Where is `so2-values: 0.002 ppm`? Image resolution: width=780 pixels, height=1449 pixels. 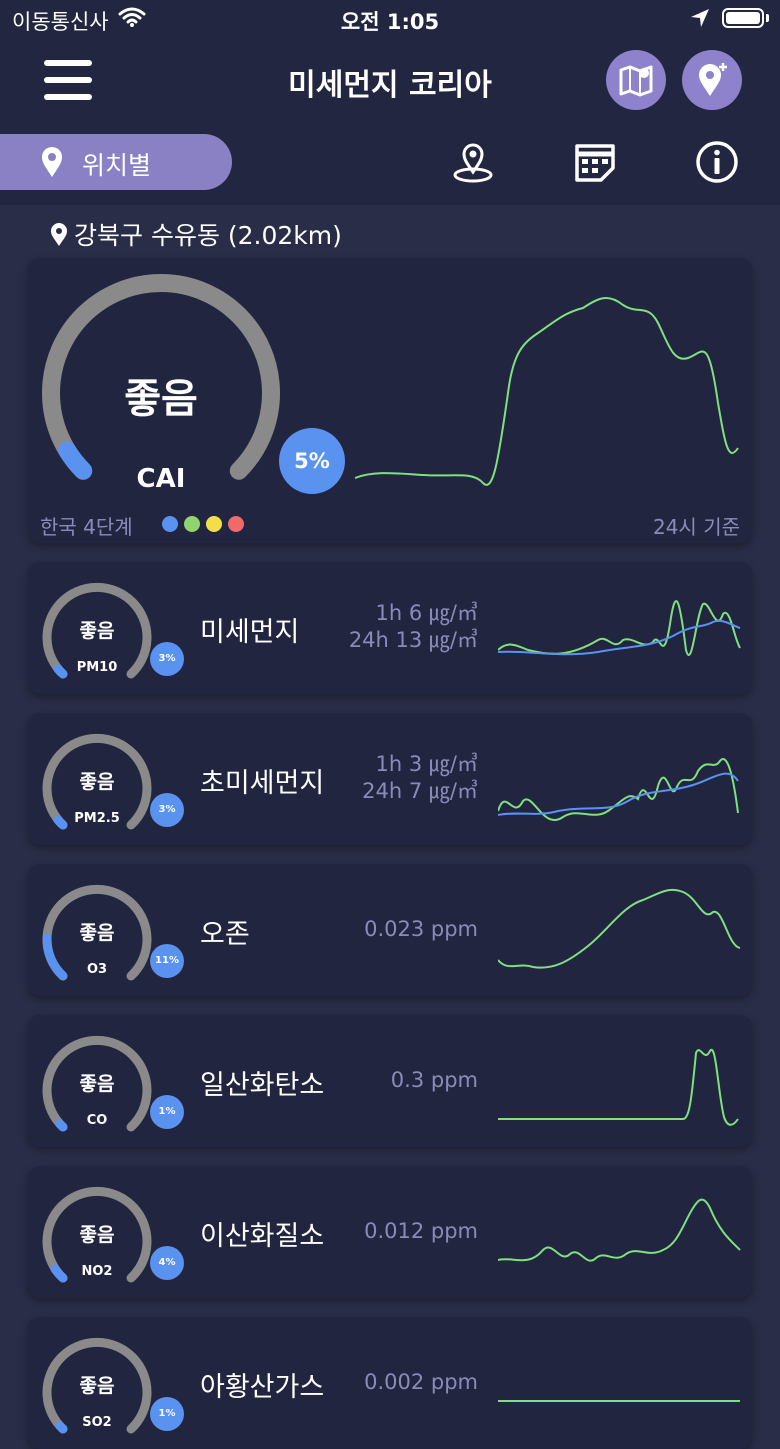
so2-values: 0.002 ppm is located at coordinates (421, 1382).